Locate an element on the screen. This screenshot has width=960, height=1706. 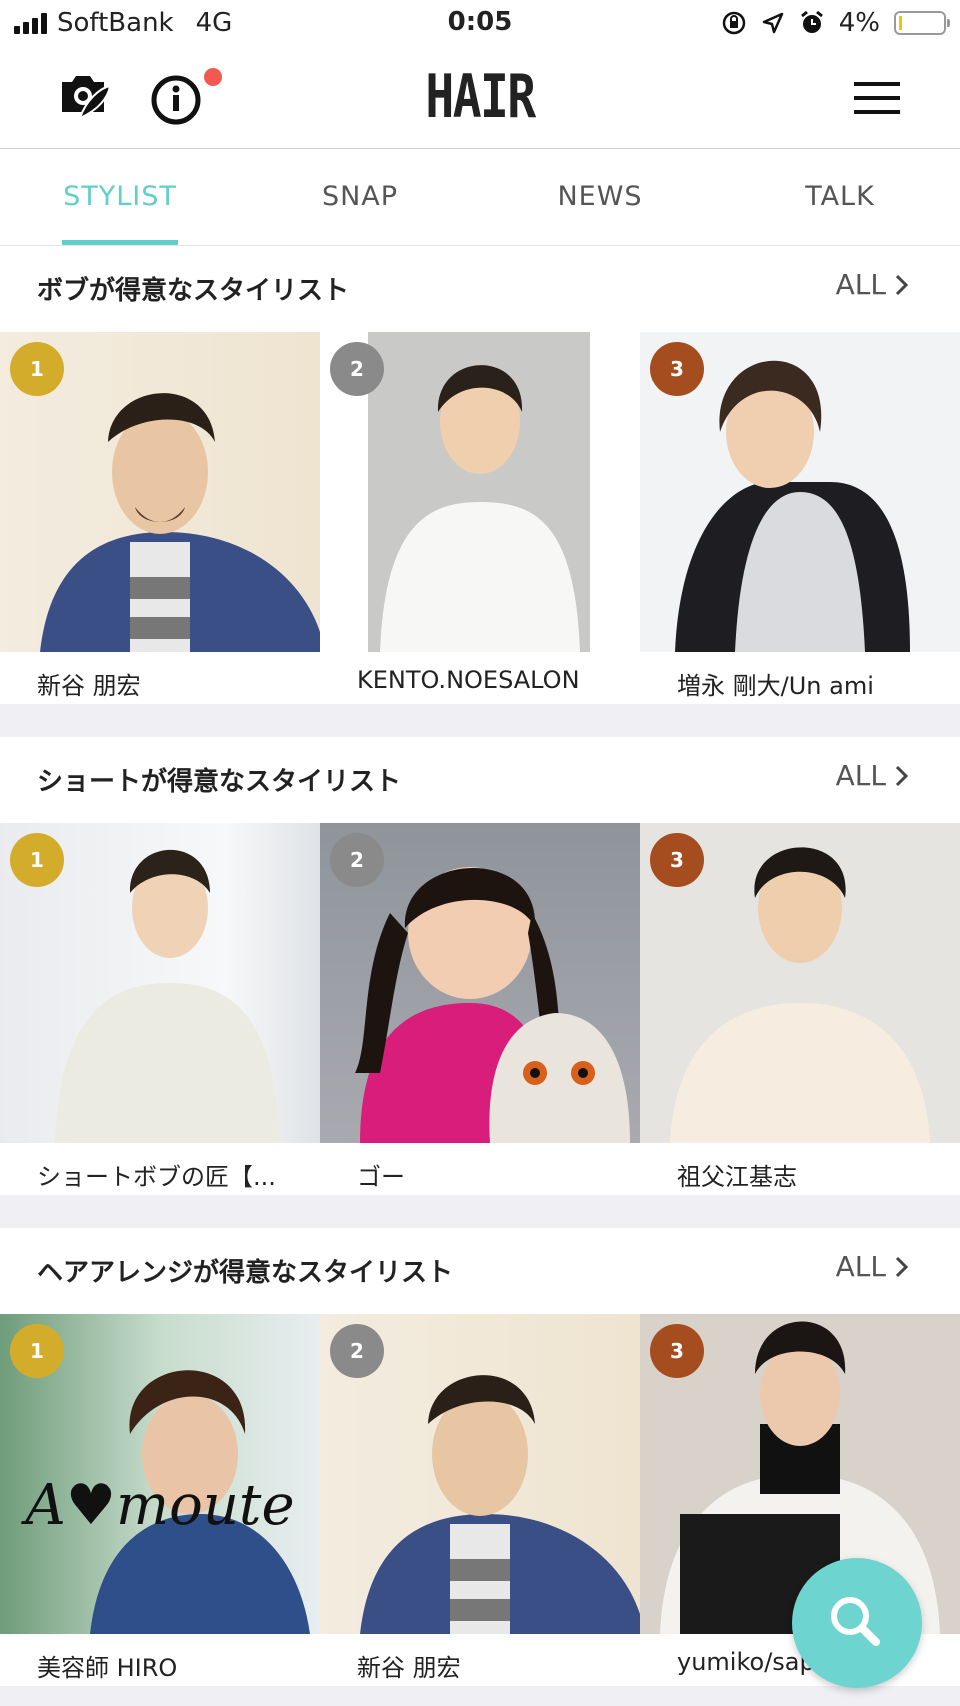
status-right: 4% is located at coordinates (835, 23).